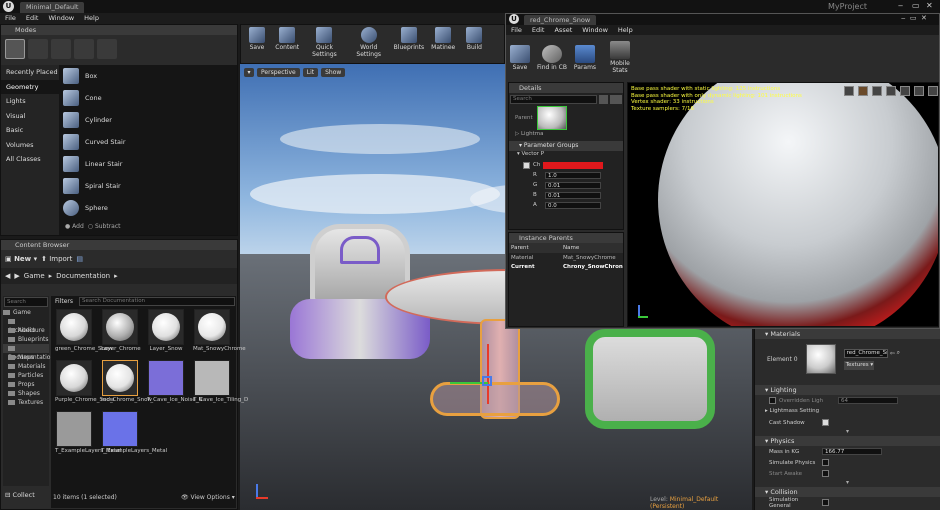 This screenshot has height=510, width=940. I want to click on save-all-icon: ▤, so click(79, 259).